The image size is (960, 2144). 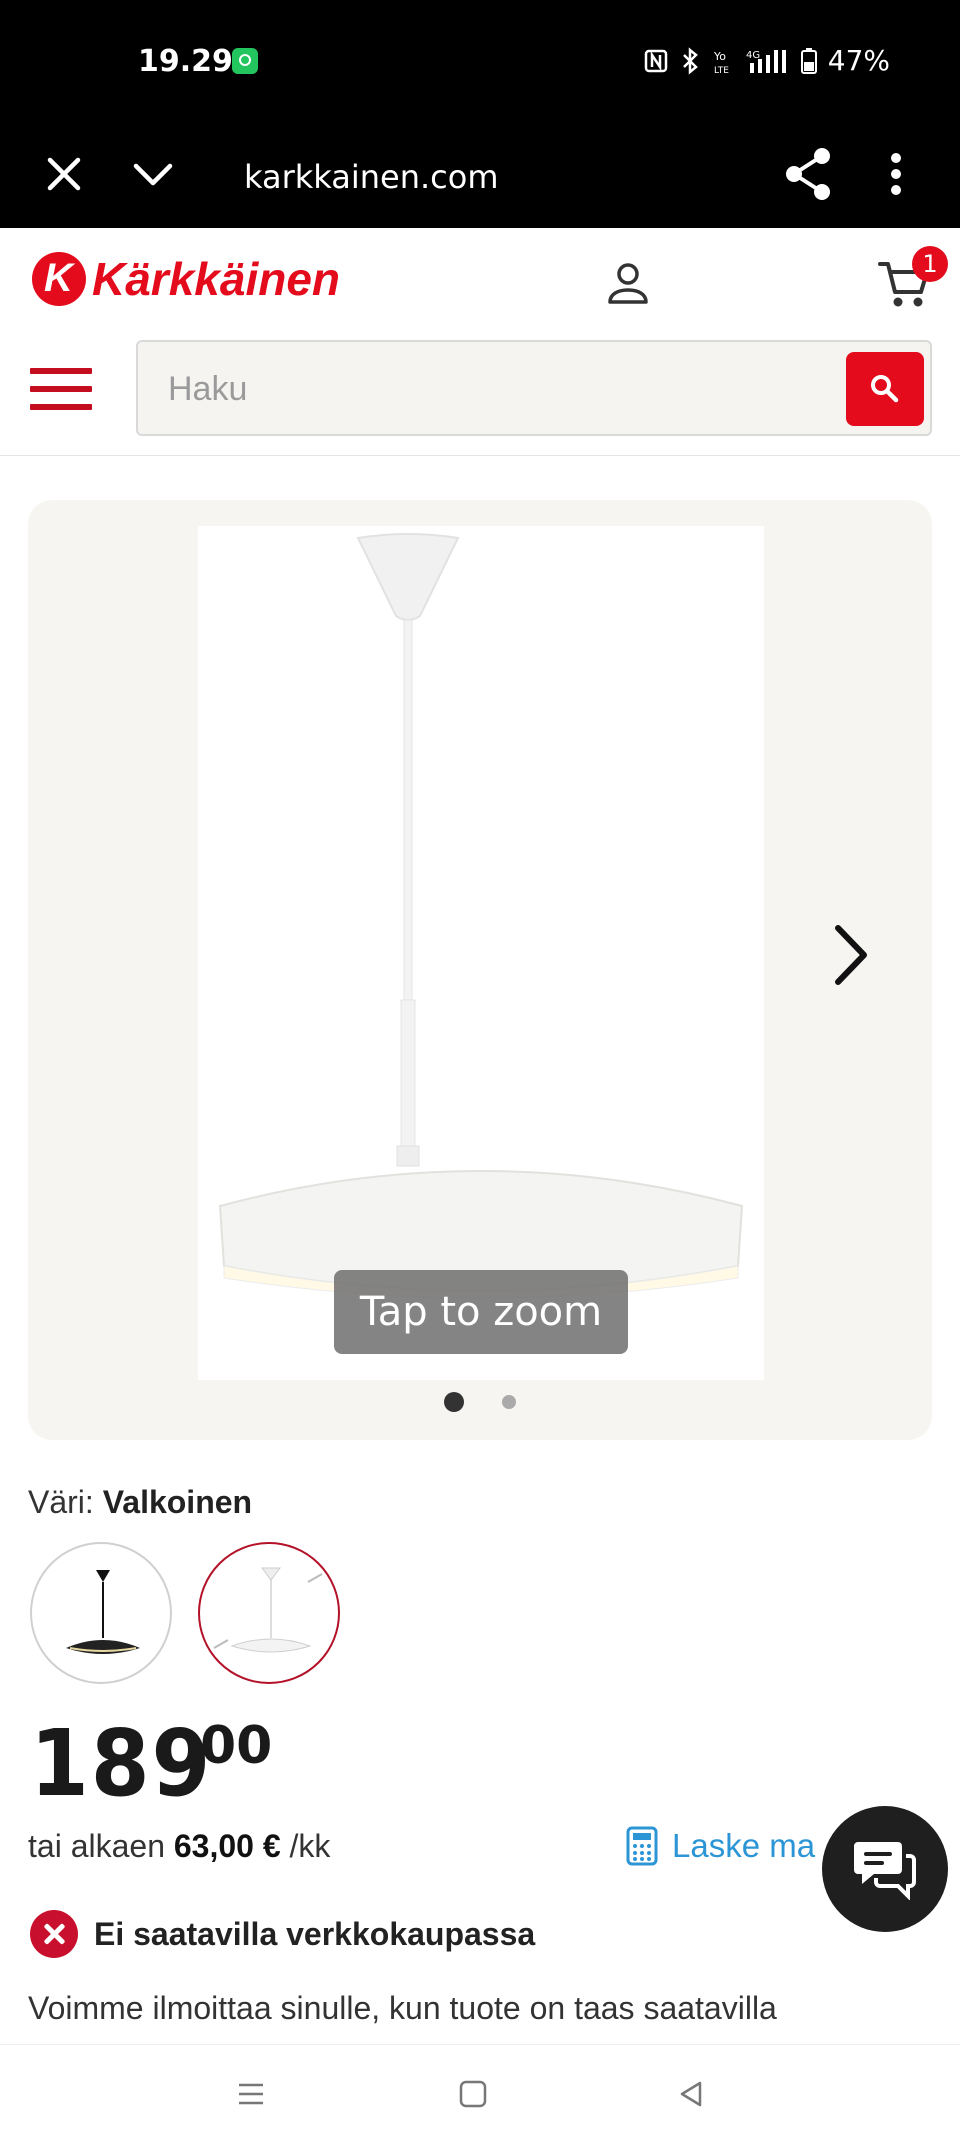 I want to click on upload-notification-icon, so click(x=245, y=61).